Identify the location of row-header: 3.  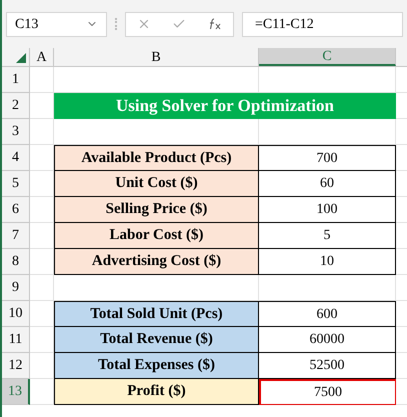
(16, 132).